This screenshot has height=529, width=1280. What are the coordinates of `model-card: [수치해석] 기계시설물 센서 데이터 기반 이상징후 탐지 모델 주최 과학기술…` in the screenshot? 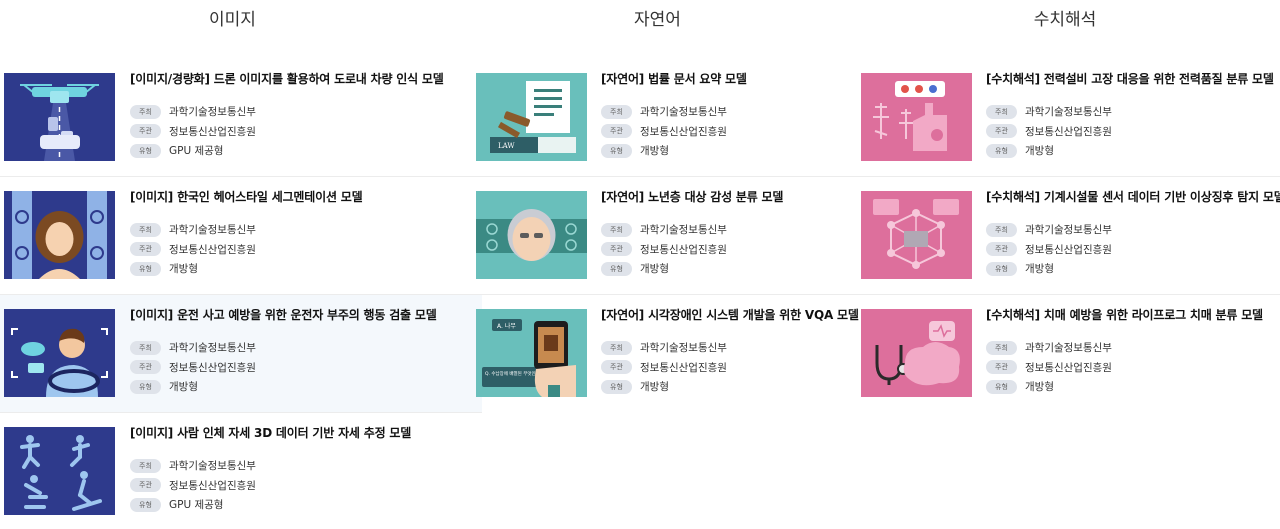 It's located at (1065, 236).